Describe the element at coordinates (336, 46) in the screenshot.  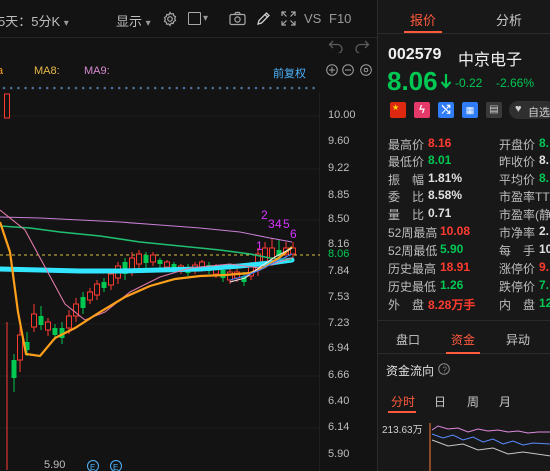
I see `undo-icon` at that location.